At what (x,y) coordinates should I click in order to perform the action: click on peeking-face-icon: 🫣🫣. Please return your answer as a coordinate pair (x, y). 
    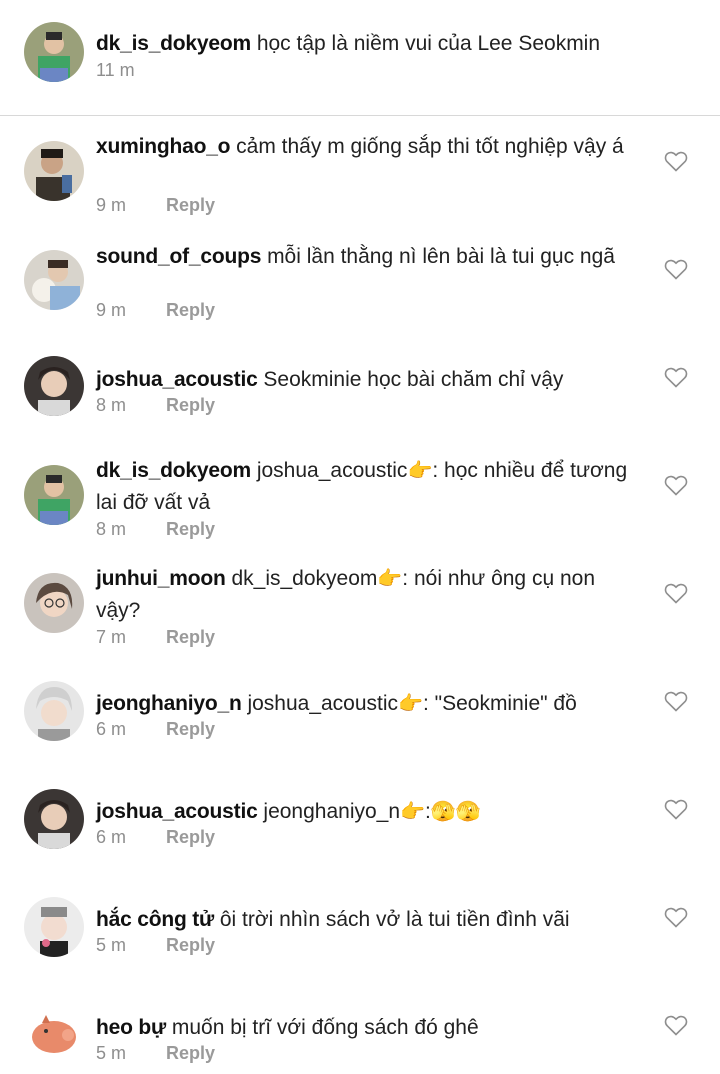
    Looking at the image, I should click on (455, 812).